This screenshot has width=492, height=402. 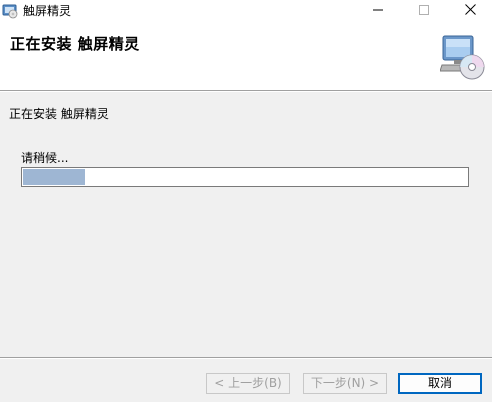 I want to click on footer-divider-highlight, so click(x=246, y=358).